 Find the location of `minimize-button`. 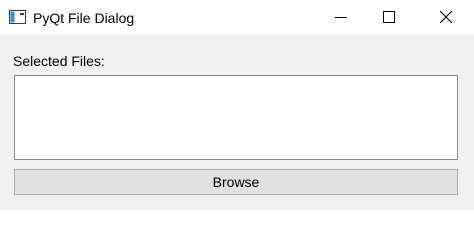

minimize-button is located at coordinates (341, 17).